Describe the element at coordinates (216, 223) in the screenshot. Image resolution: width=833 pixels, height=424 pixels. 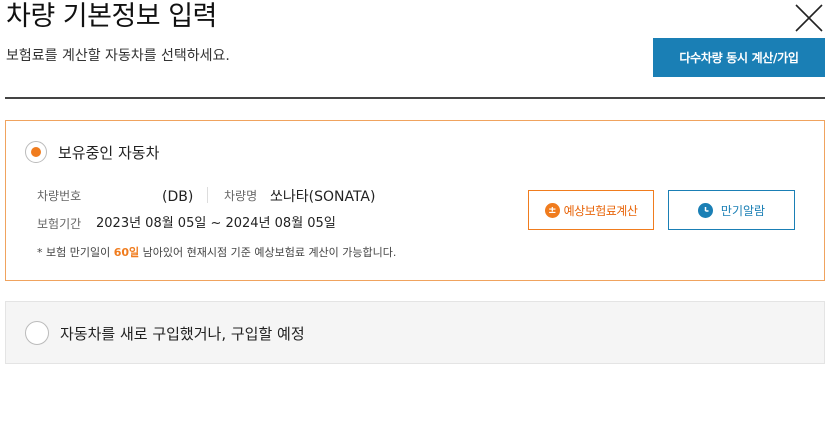
I see `period-value: 2023년 08월 05일 ~ 2024년 08월 05일` at that location.